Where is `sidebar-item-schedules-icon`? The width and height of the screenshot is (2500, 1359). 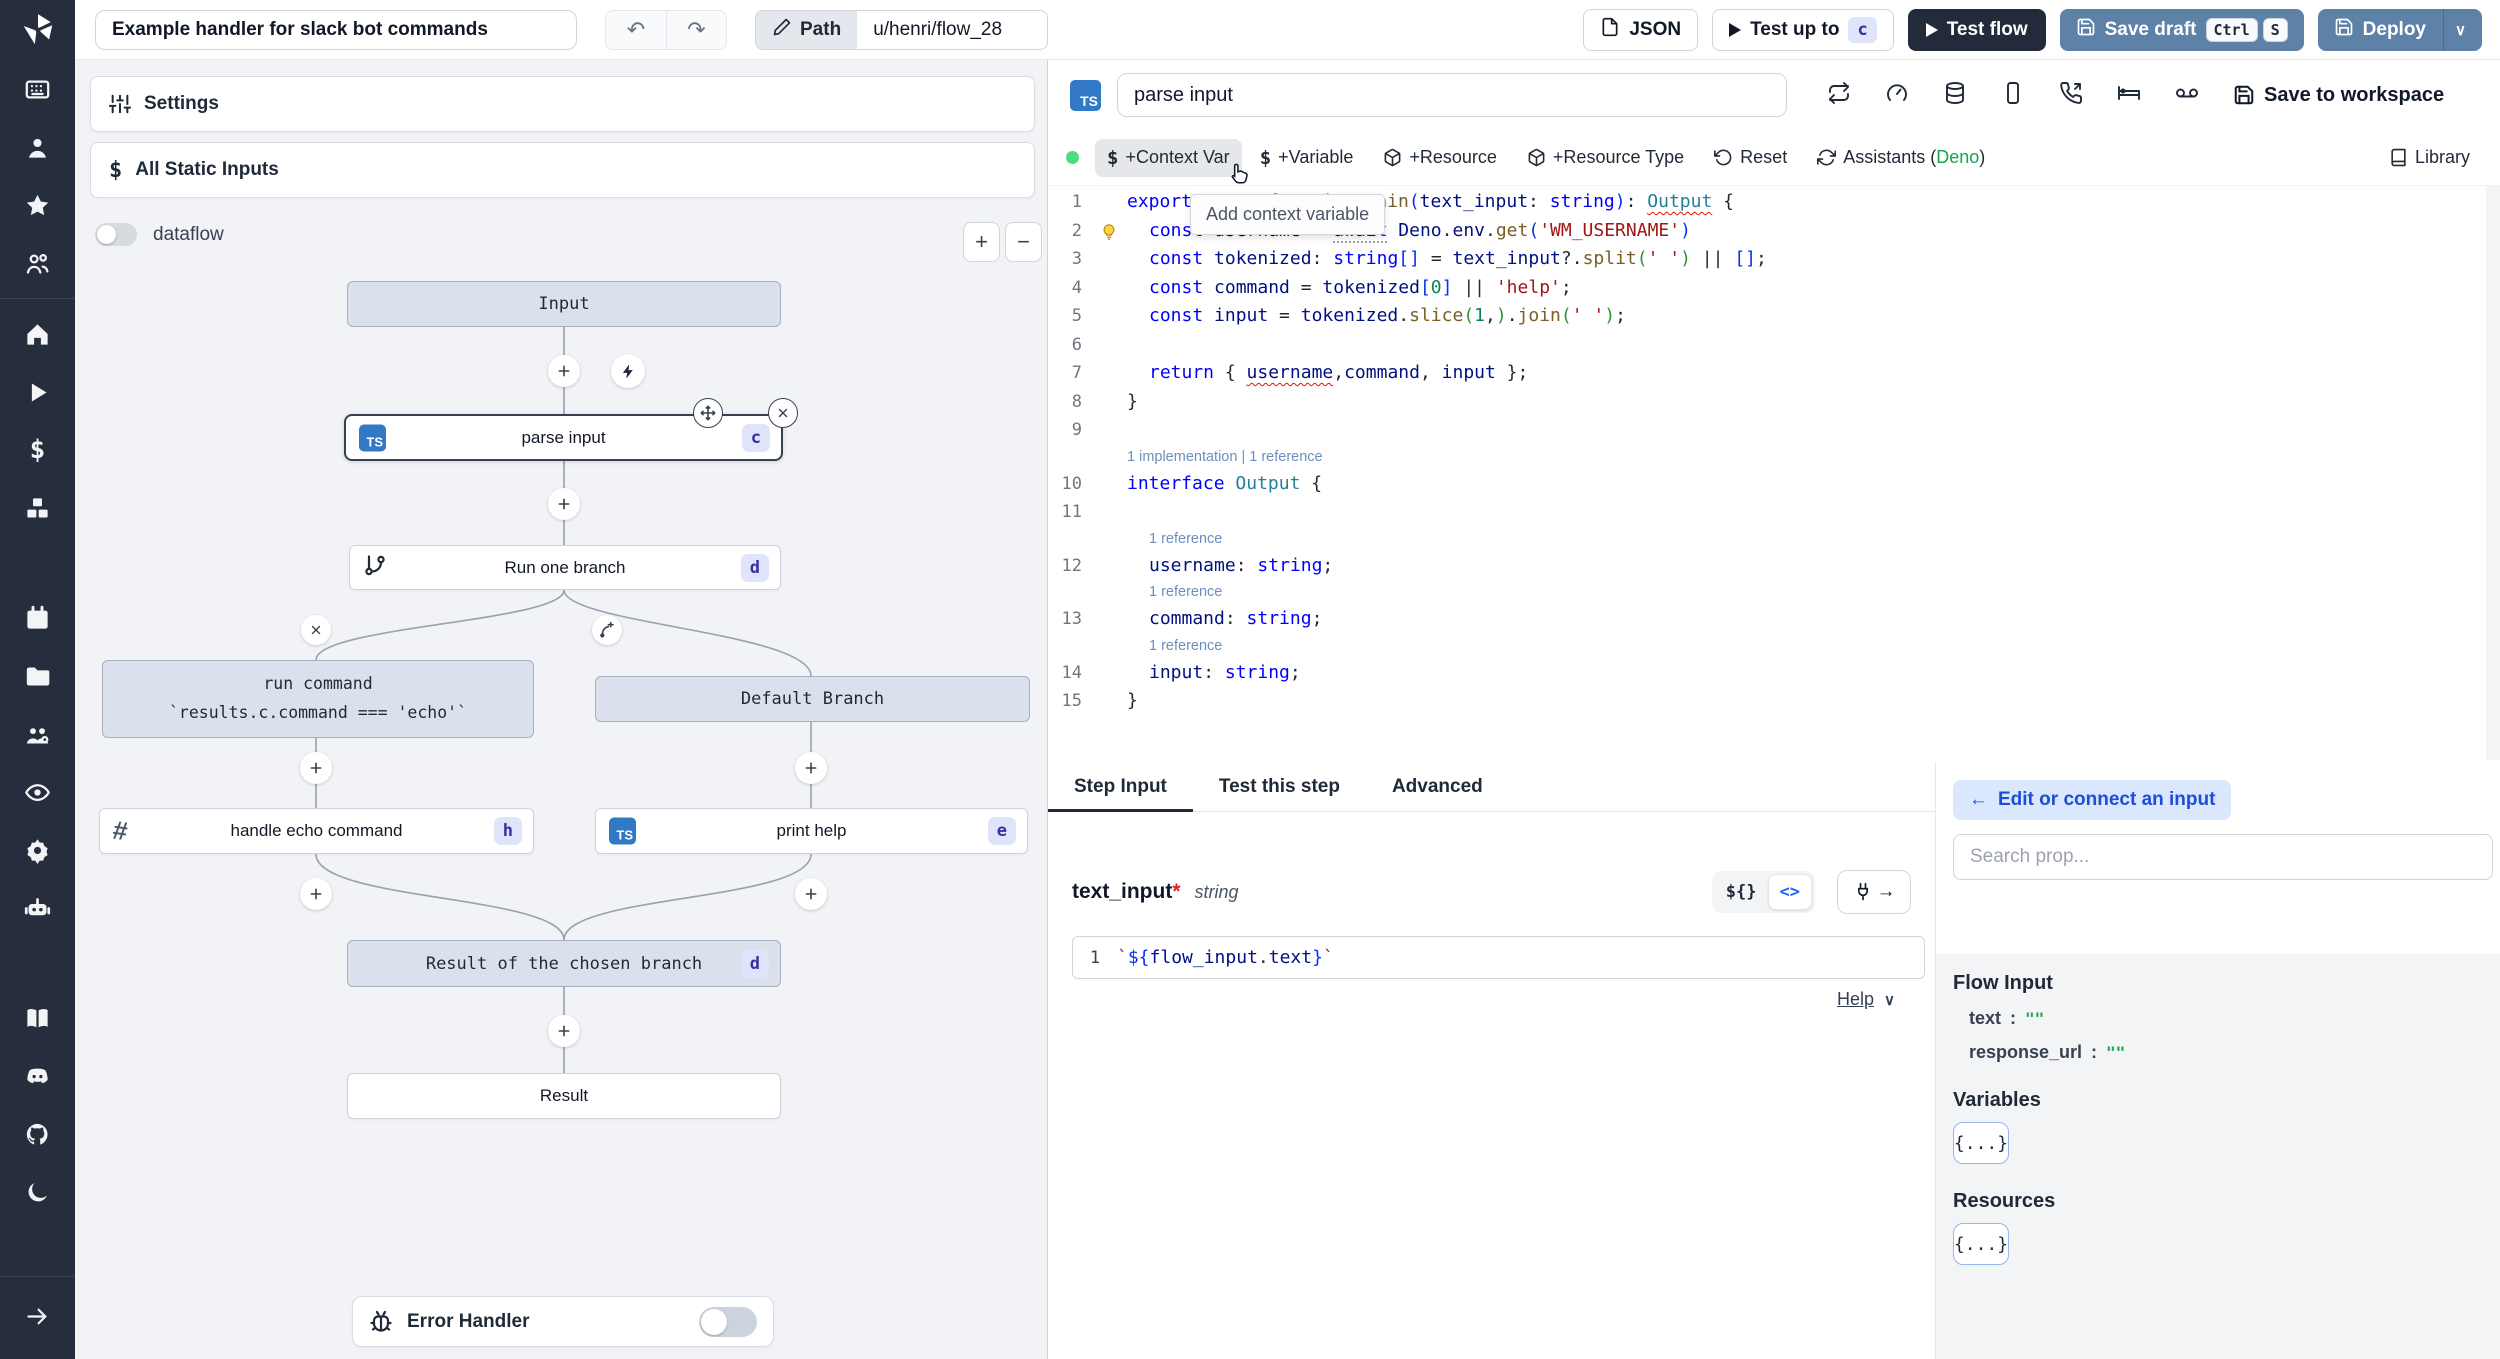
sidebar-item-schedules-icon is located at coordinates (37, 618).